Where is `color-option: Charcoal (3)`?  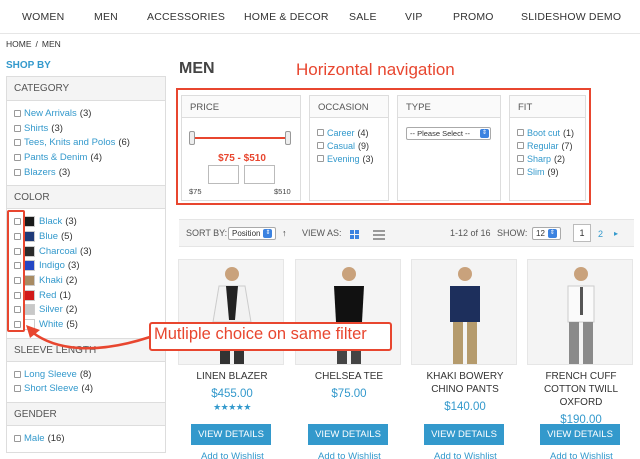
color-option: Charcoal (3) is located at coordinates (86, 251).